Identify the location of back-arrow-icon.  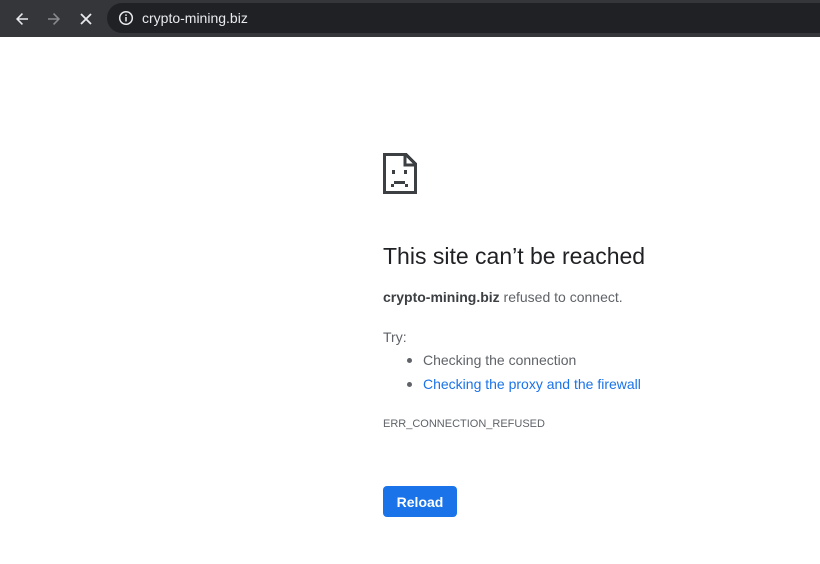
(22, 19).